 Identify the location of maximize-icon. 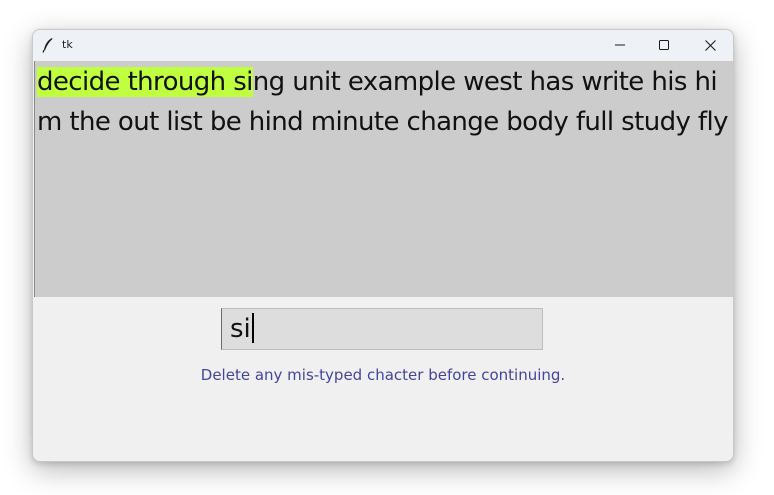
(664, 45).